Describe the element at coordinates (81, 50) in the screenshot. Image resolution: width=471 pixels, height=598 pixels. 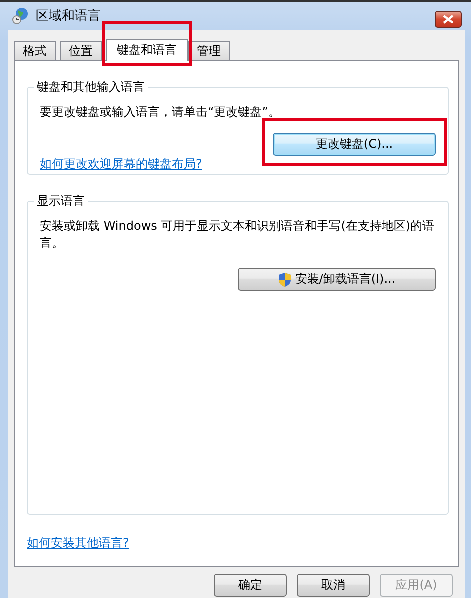
I see `tab: 位置` at that location.